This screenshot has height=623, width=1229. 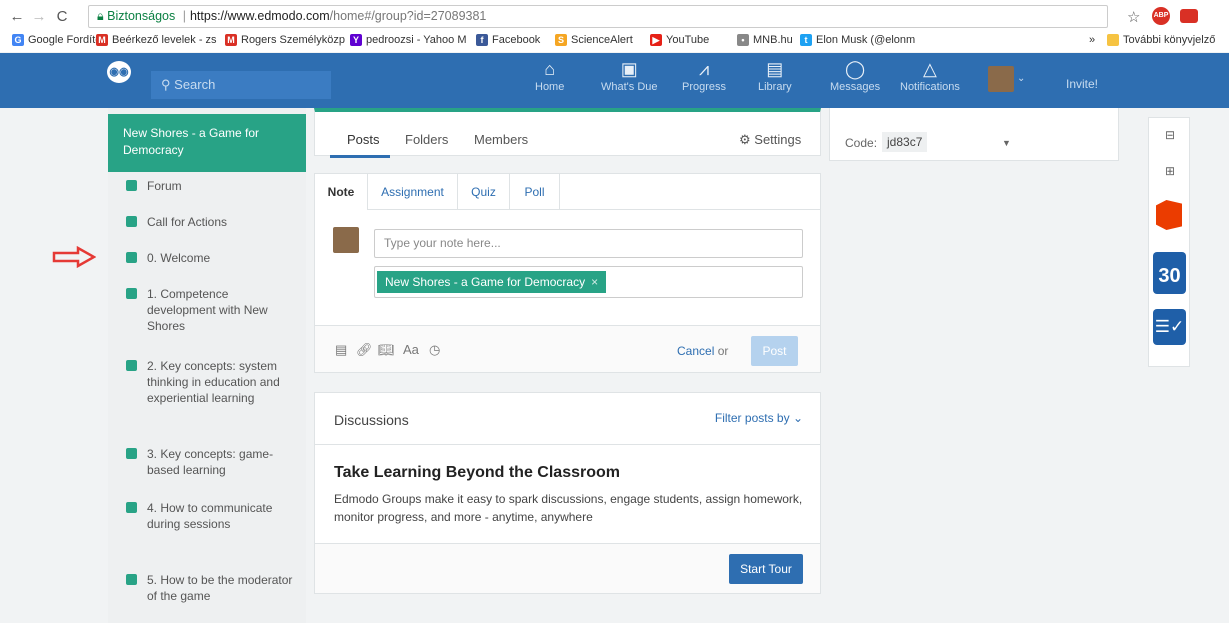 I want to click on sidebar-item-label: 0. Welcome, so click(x=179, y=258).